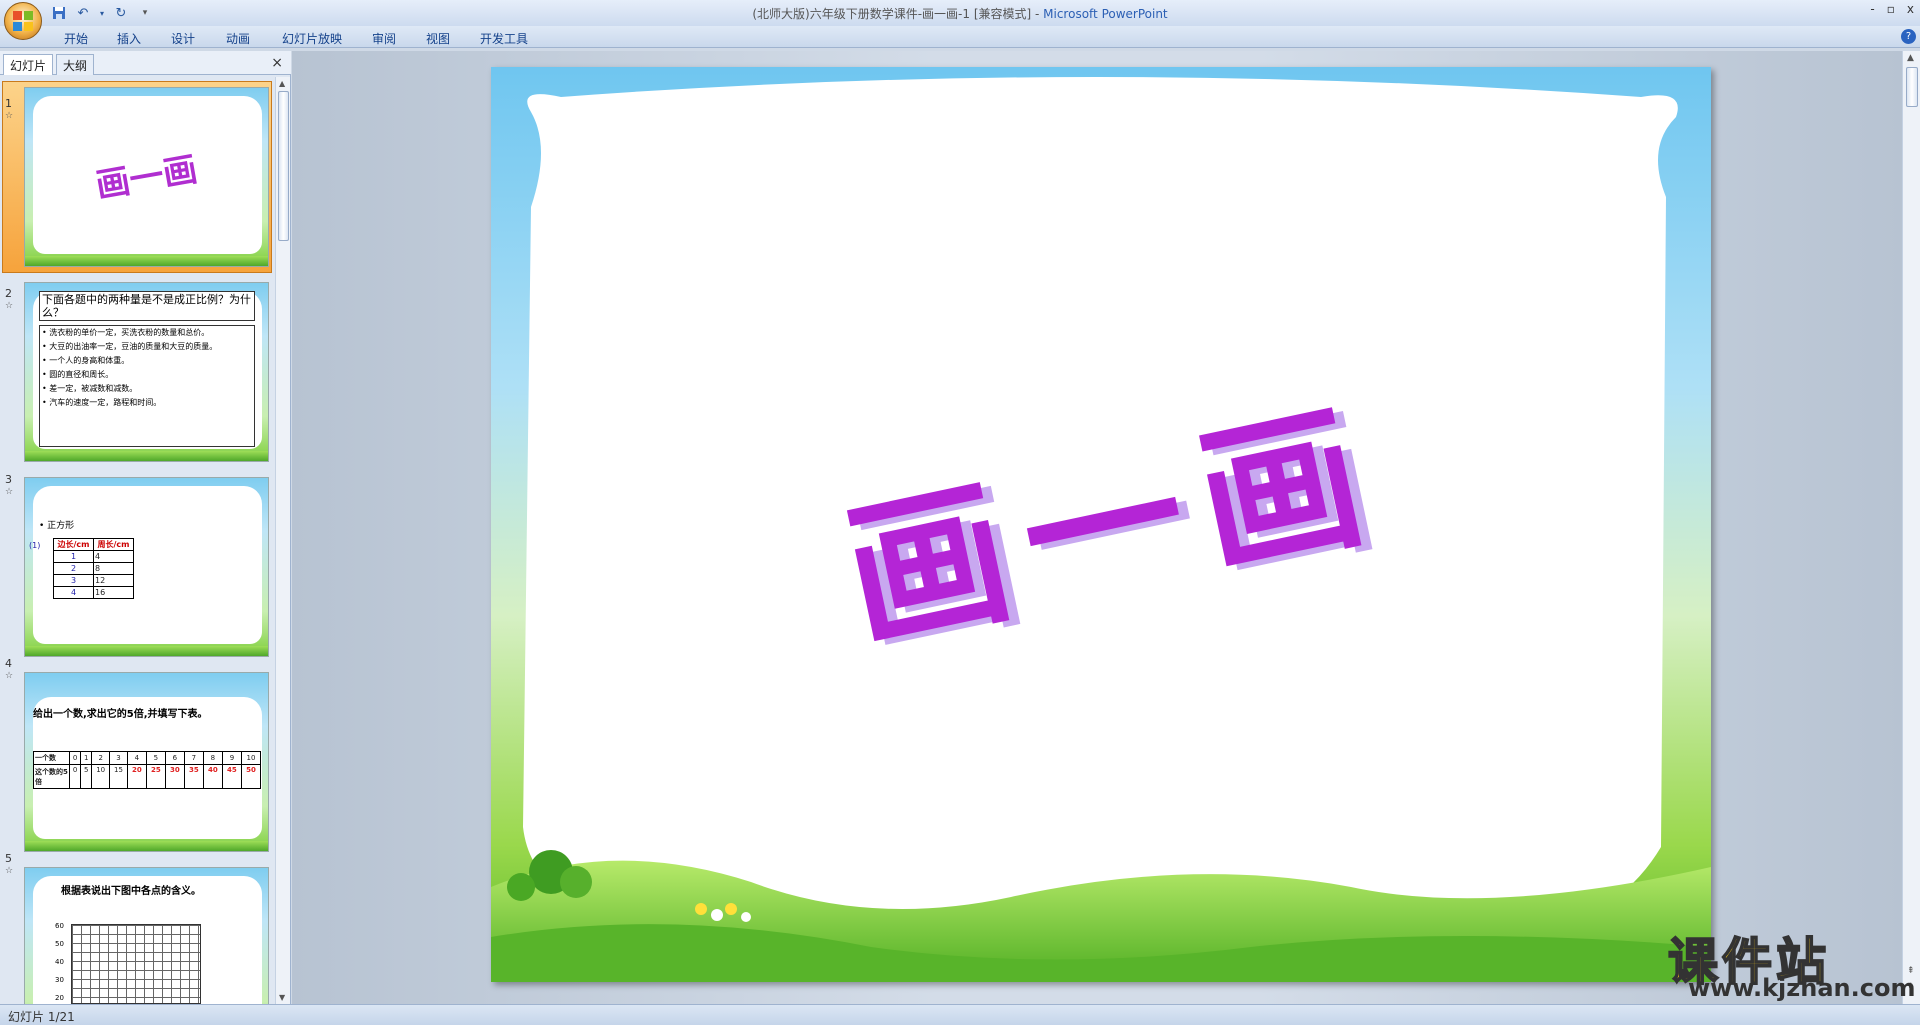  What do you see at coordinates (59, 944) in the screenshot?
I see `y-tick: 50` at bounding box center [59, 944].